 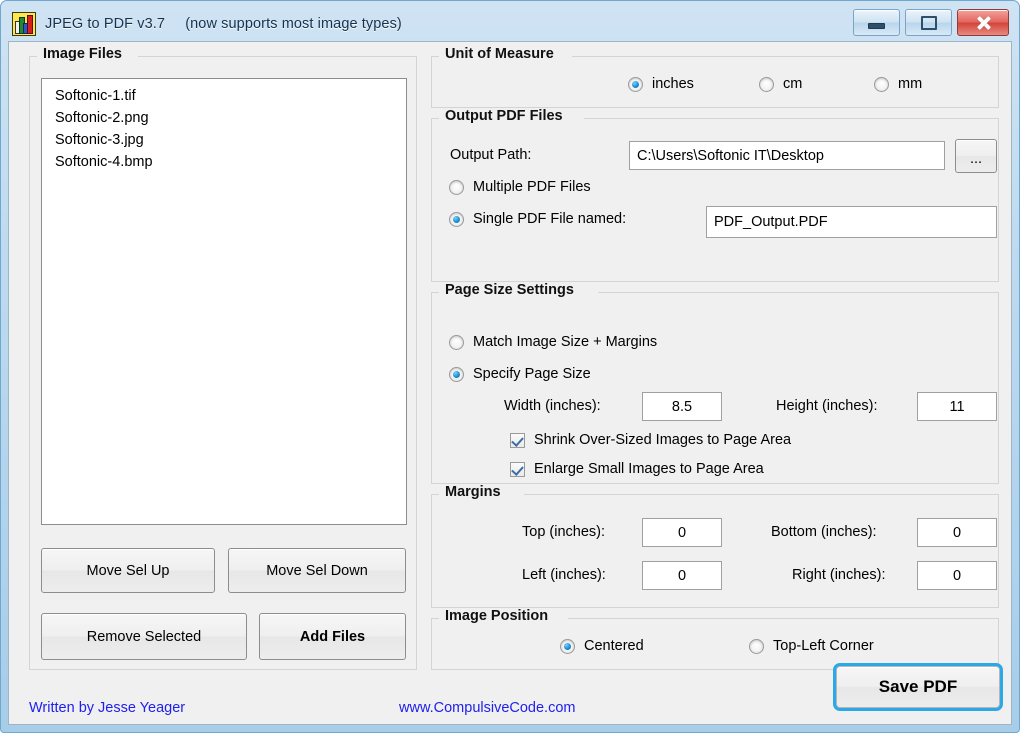 What do you see at coordinates (957, 406) in the screenshot?
I see `page-height-input: 11` at bounding box center [957, 406].